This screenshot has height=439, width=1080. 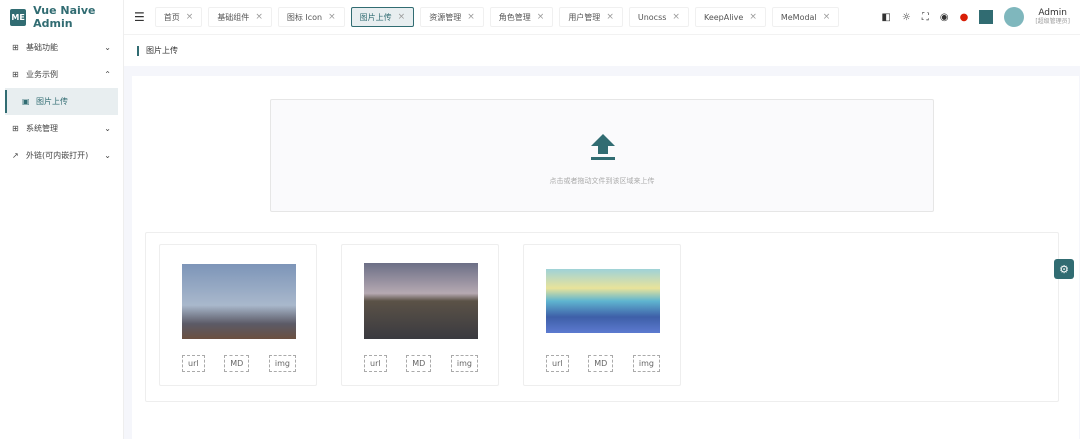 I want to click on docs-icon: ◧, so click(x=885, y=17).